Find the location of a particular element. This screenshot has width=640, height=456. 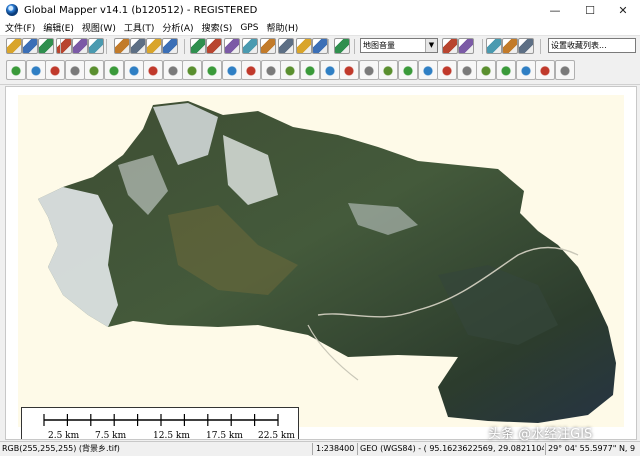

move-vertex-icon is located at coordinates (74, 70).